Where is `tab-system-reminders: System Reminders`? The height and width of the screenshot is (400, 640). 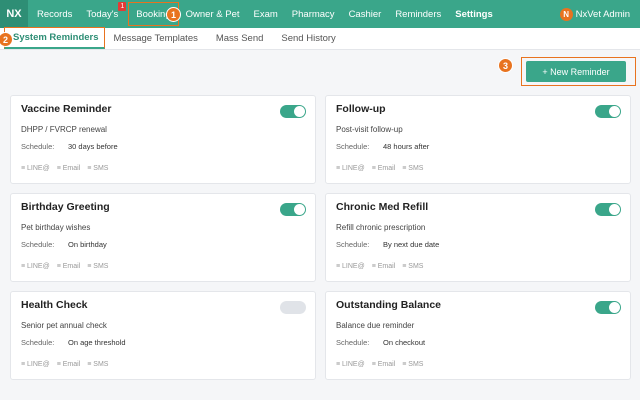
tab-system-reminders: System Reminders is located at coordinates (54, 38).